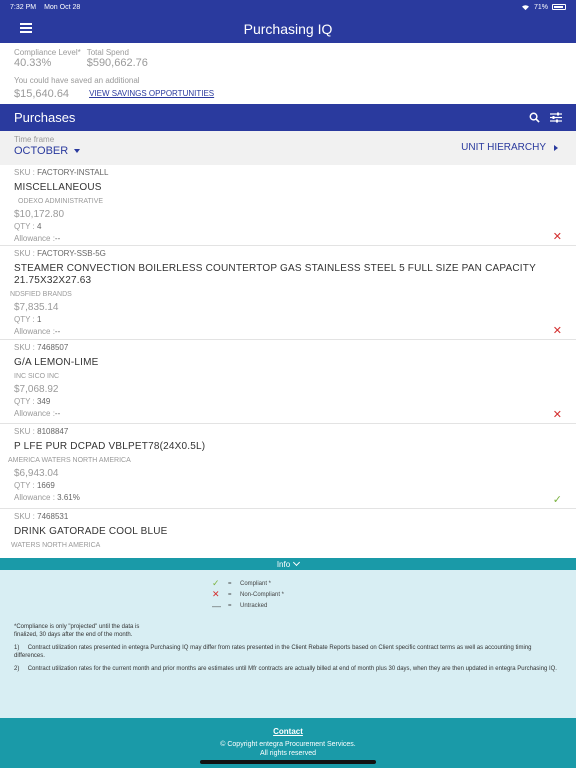 The width and height of the screenshot is (576, 768). What do you see at coordinates (77, 151) in the screenshot?
I see `caret-down-icon` at bounding box center [77, 151].